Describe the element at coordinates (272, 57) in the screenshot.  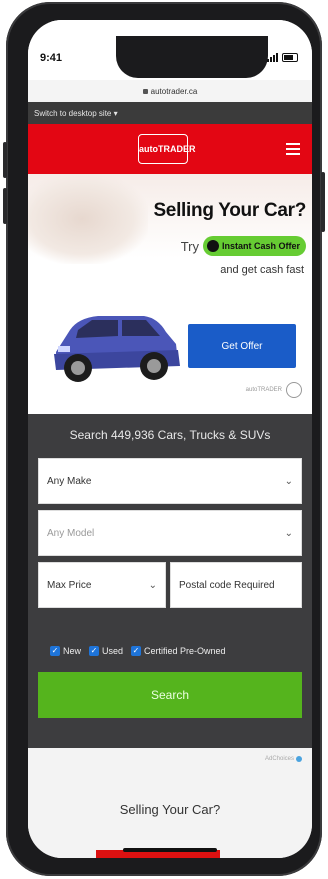
I see `signal-icon` at that location.